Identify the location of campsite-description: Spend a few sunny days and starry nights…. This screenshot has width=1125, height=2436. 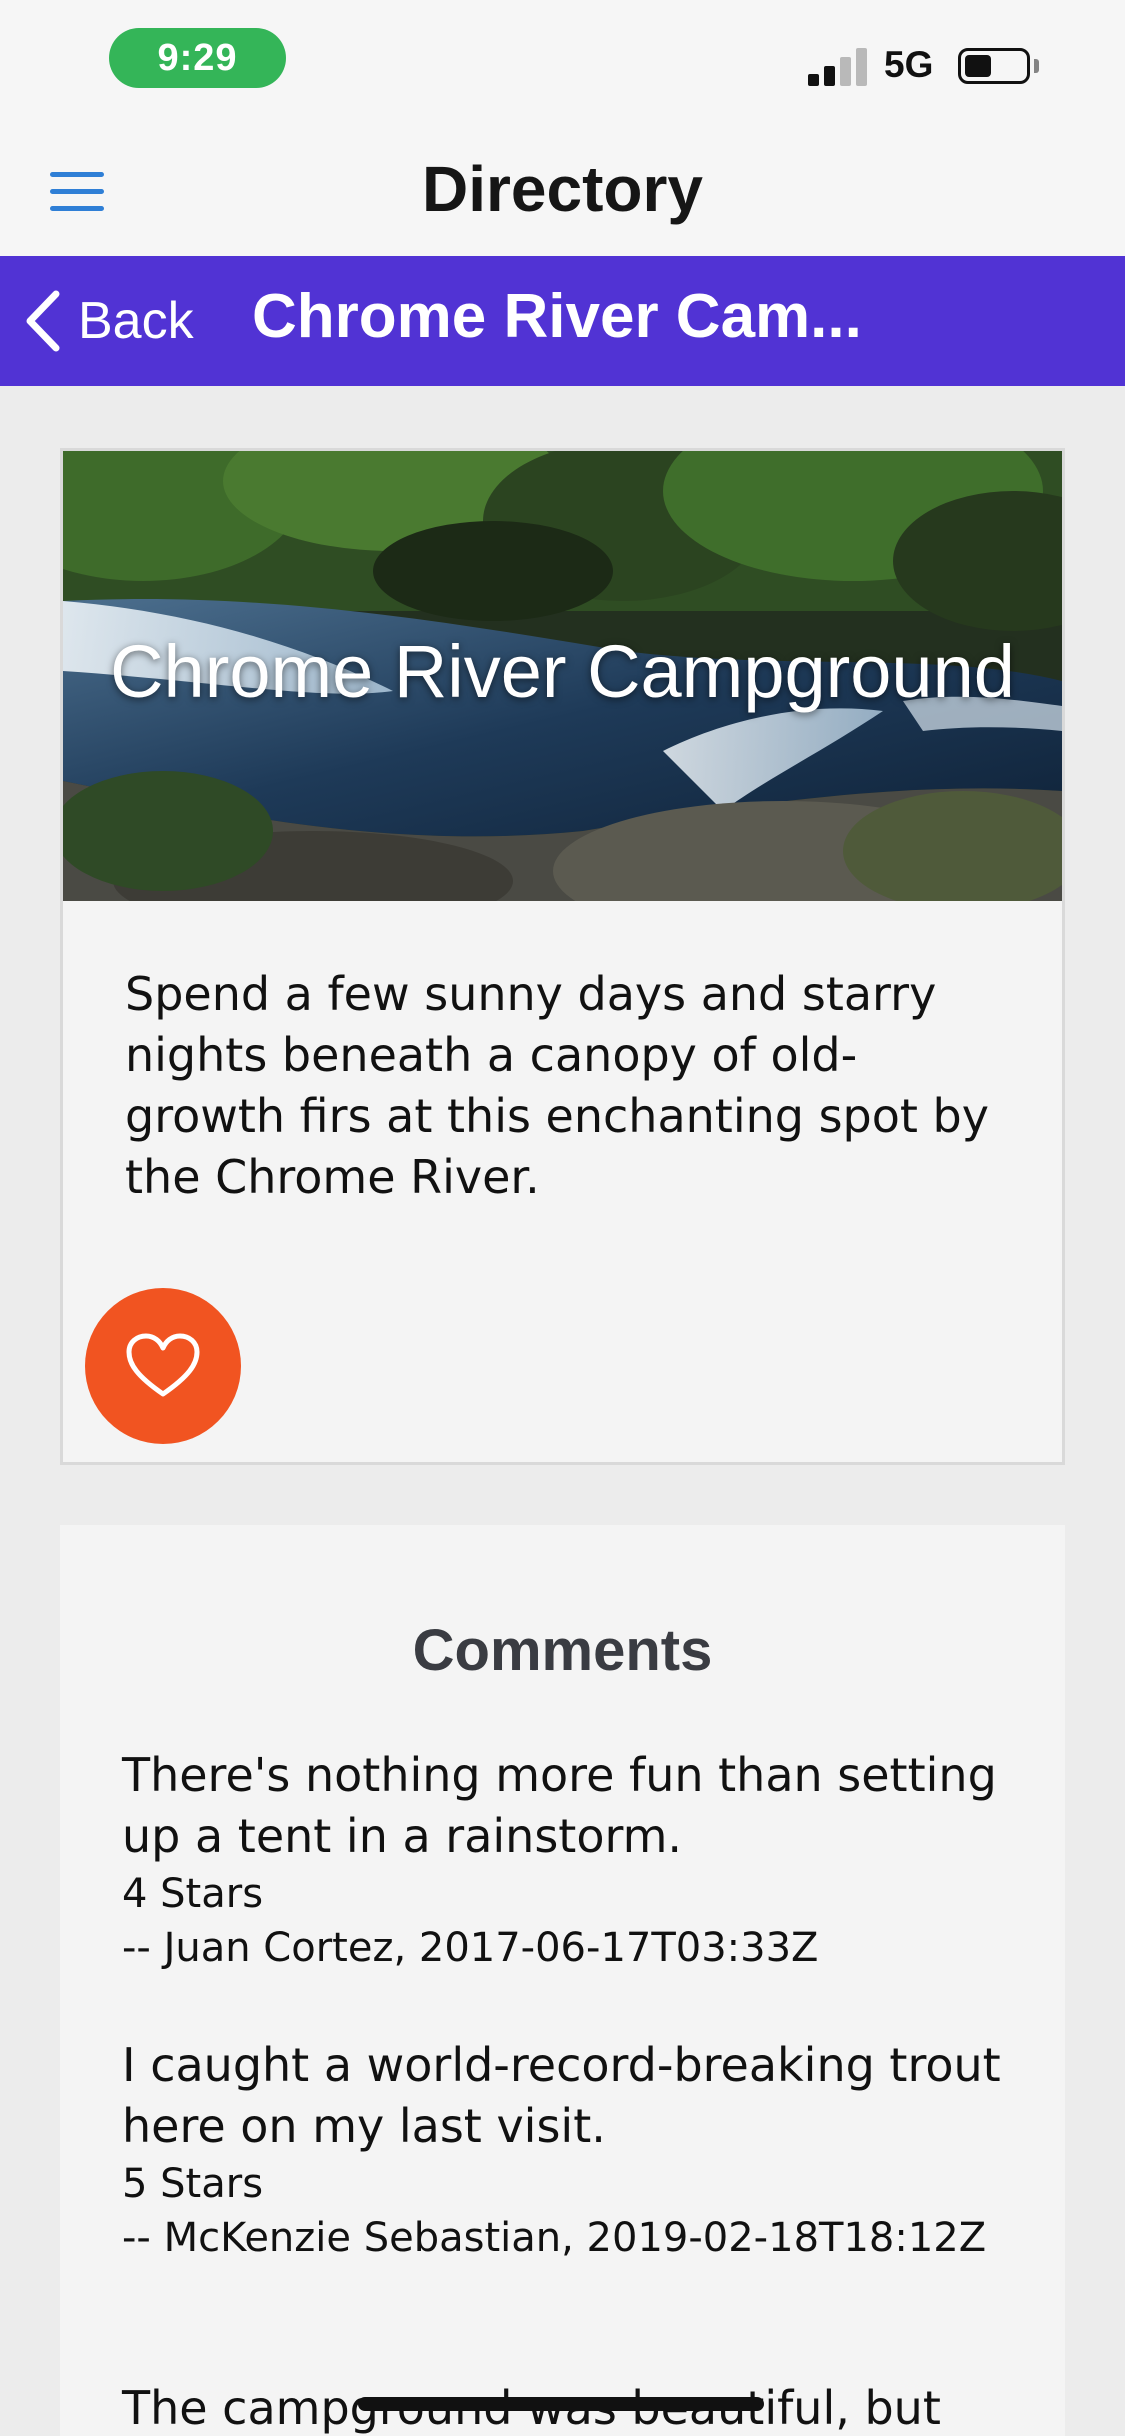
(557, 1085).